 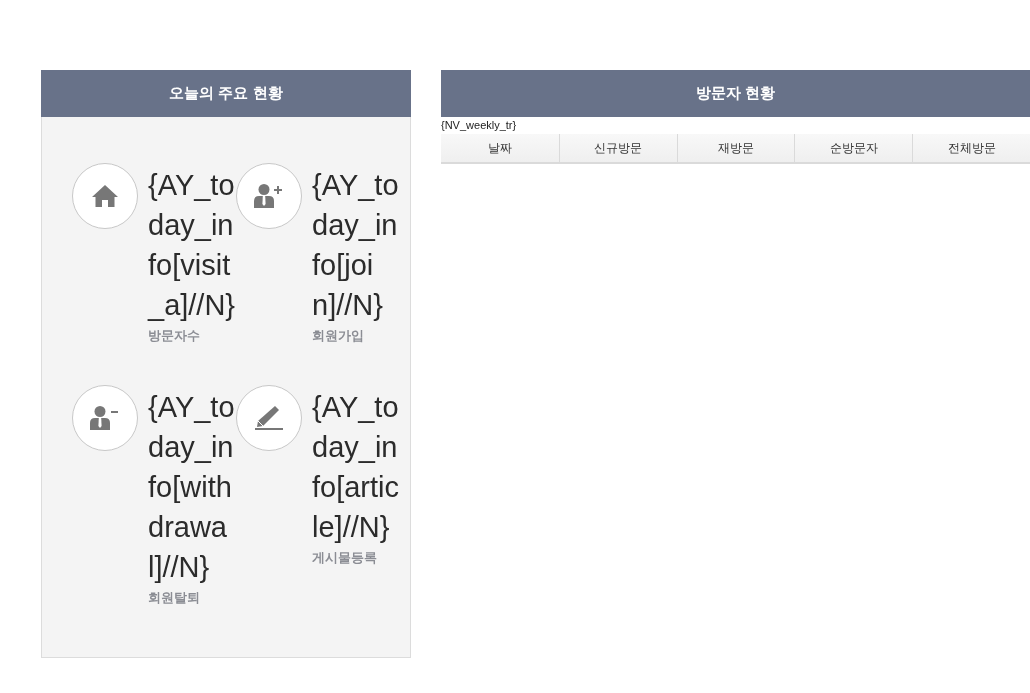 What do you see at coordinates (356, 467) in the screenshot?
I see `stat-value: {AY_today_info[article]//N}` at bounding box center [356, 467].